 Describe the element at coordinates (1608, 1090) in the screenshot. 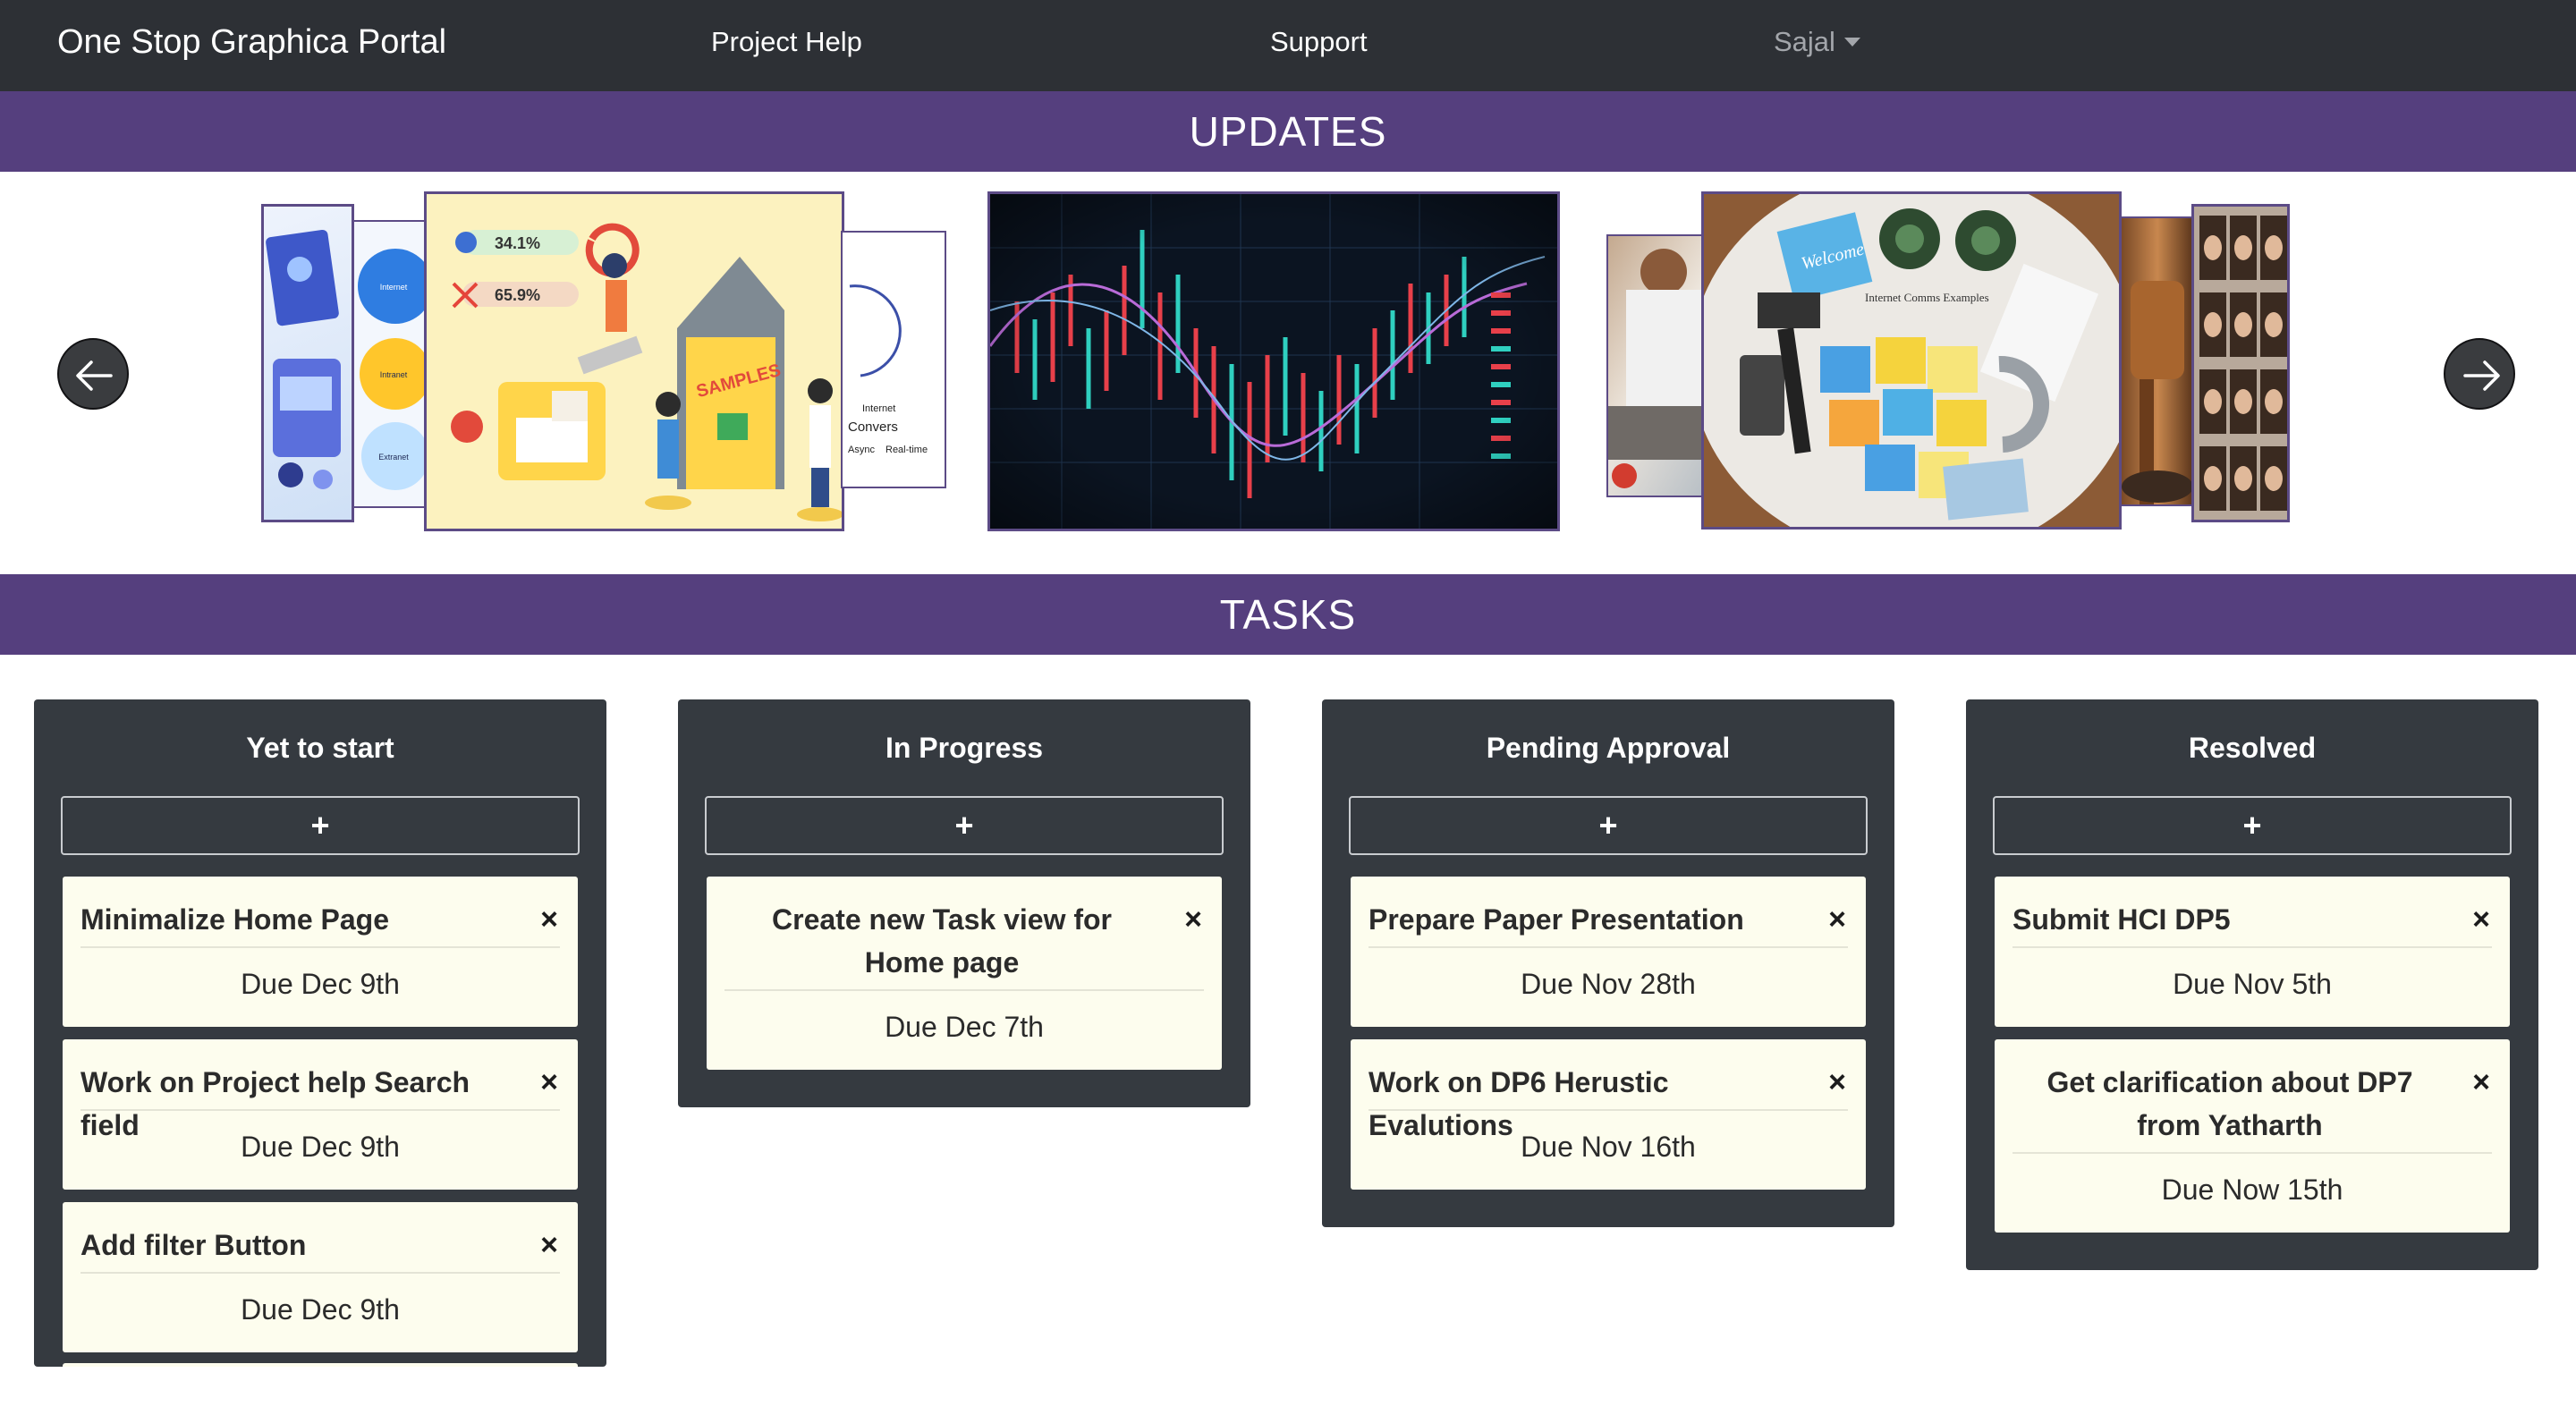

I see `task-card-header: Work on DP6 Herustic Evalutions ×` at that location.